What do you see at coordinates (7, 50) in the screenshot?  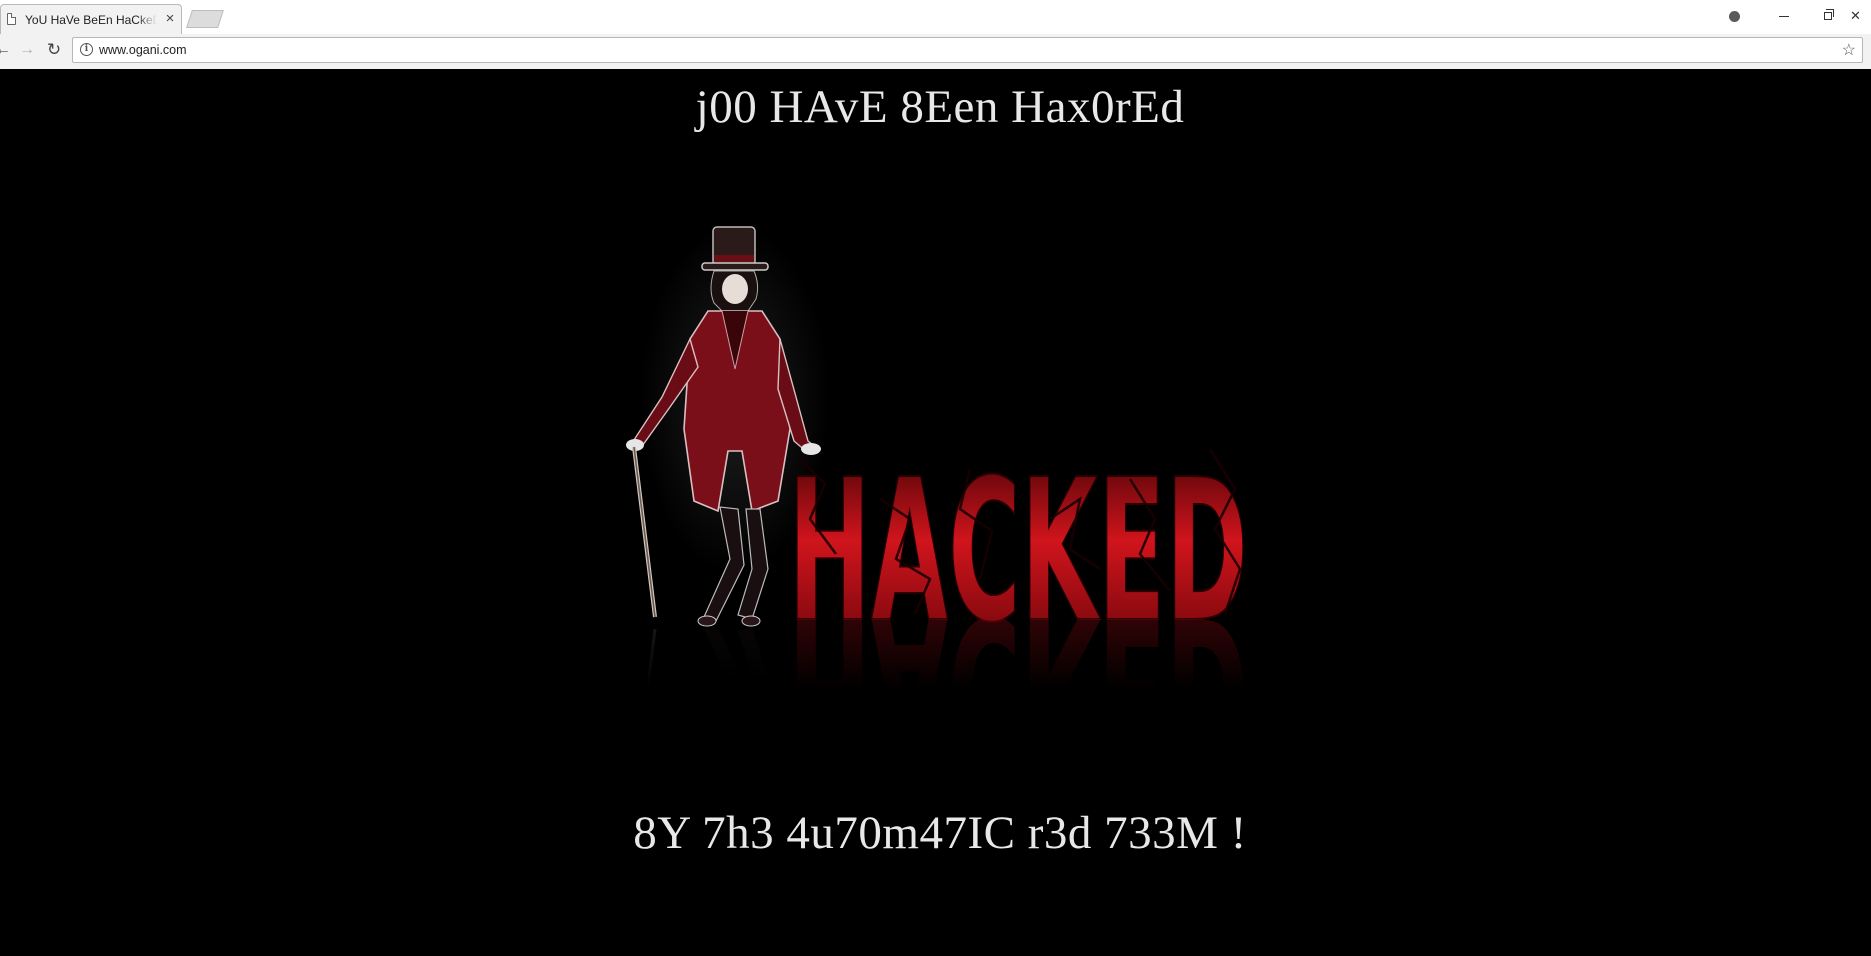 I see `back-button: ←` at bounding box center [7, 50].